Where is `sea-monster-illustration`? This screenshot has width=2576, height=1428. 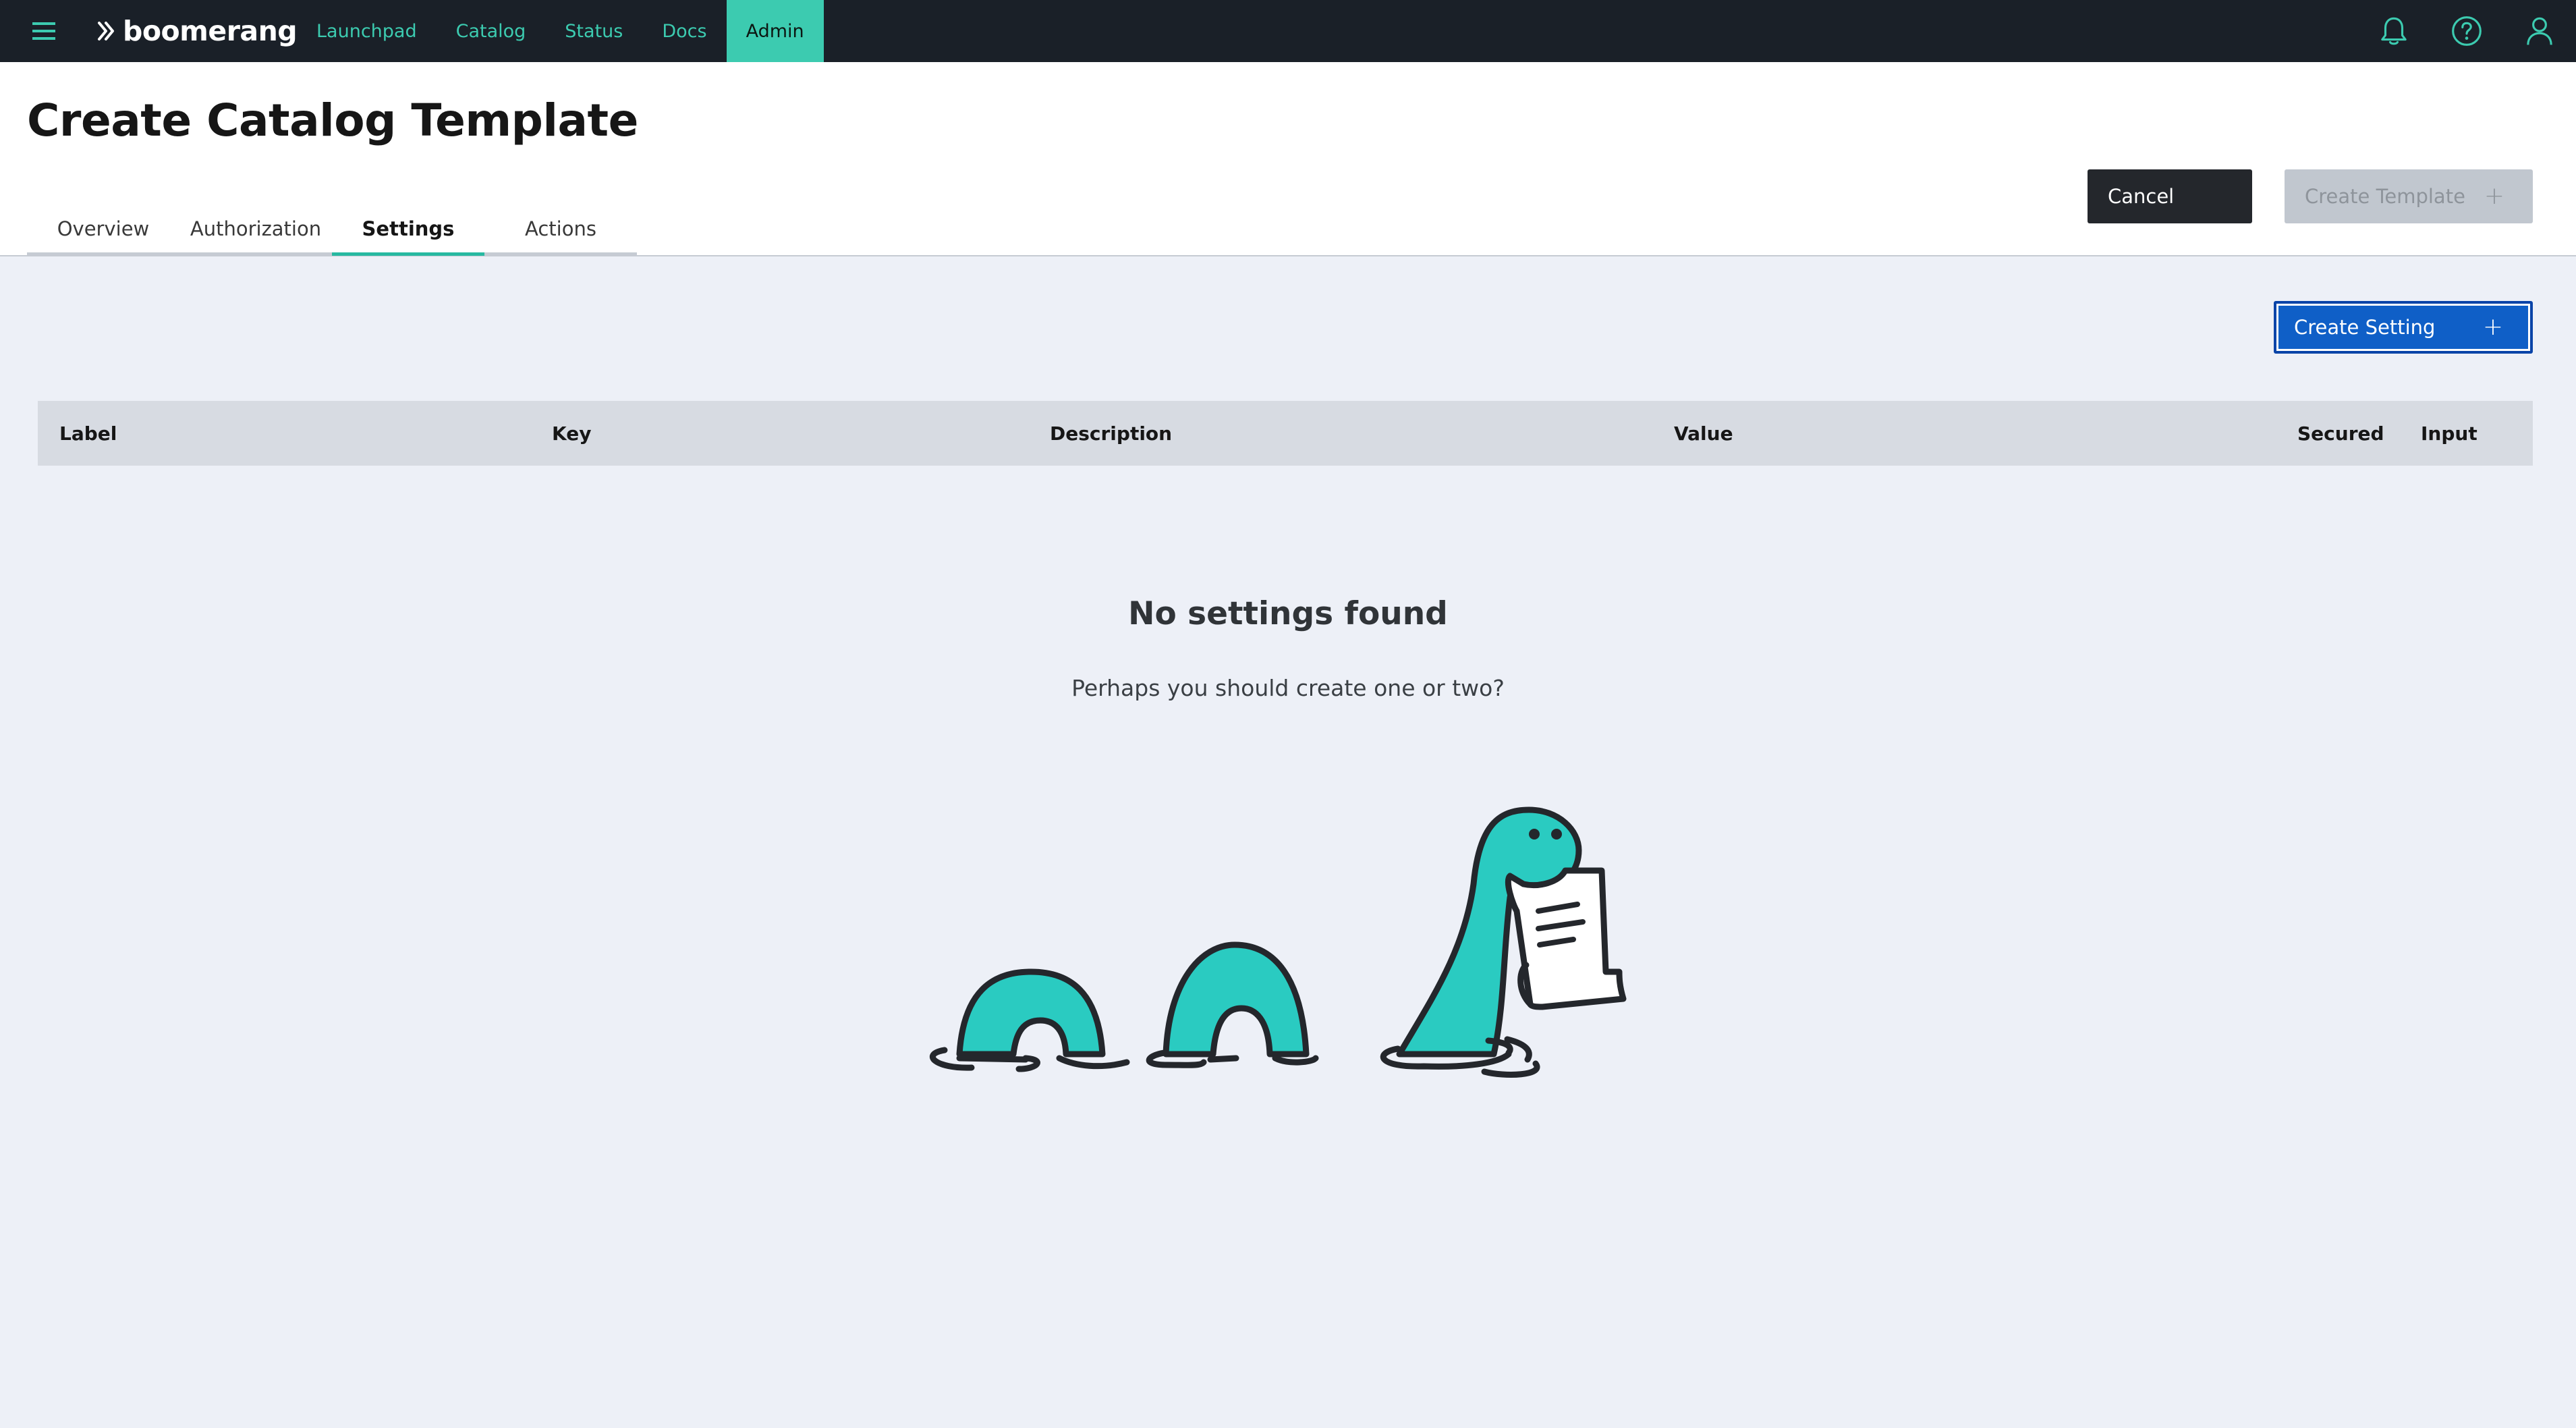 sea-monster-illustration is located at coordinates (1278, 942).